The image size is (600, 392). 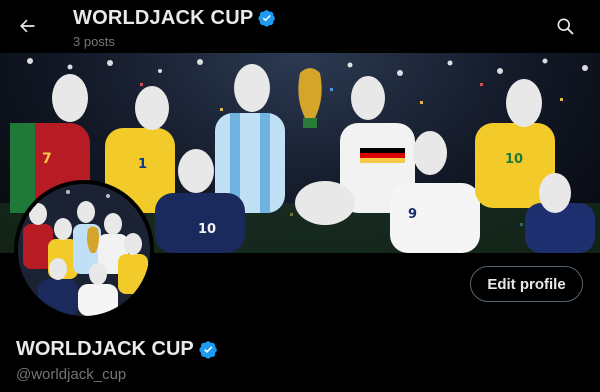 What do you see at coordinates (300, 26) in the screenshot?
I see `top-bar: WORLDJACK CUP 3 posts` at bounding box center [300, 26].